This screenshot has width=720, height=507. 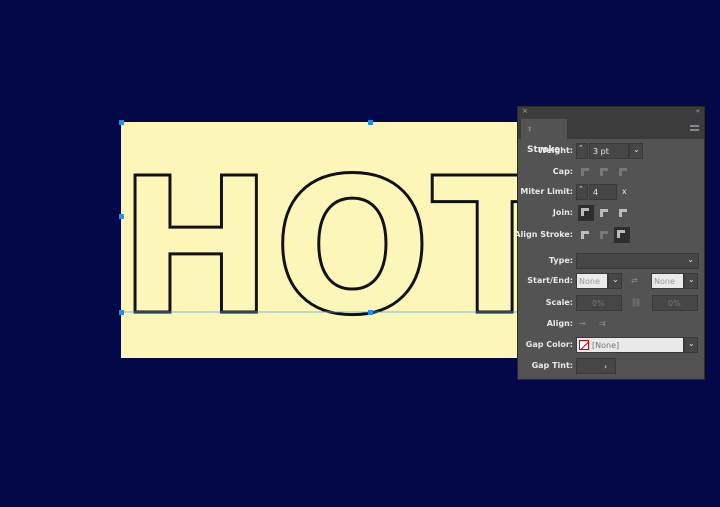 What do you see at coordinates (576, 323) in the screenshot?
I see `arrow-align-row: Align: → ⇉` at bounding box center [576, 323].